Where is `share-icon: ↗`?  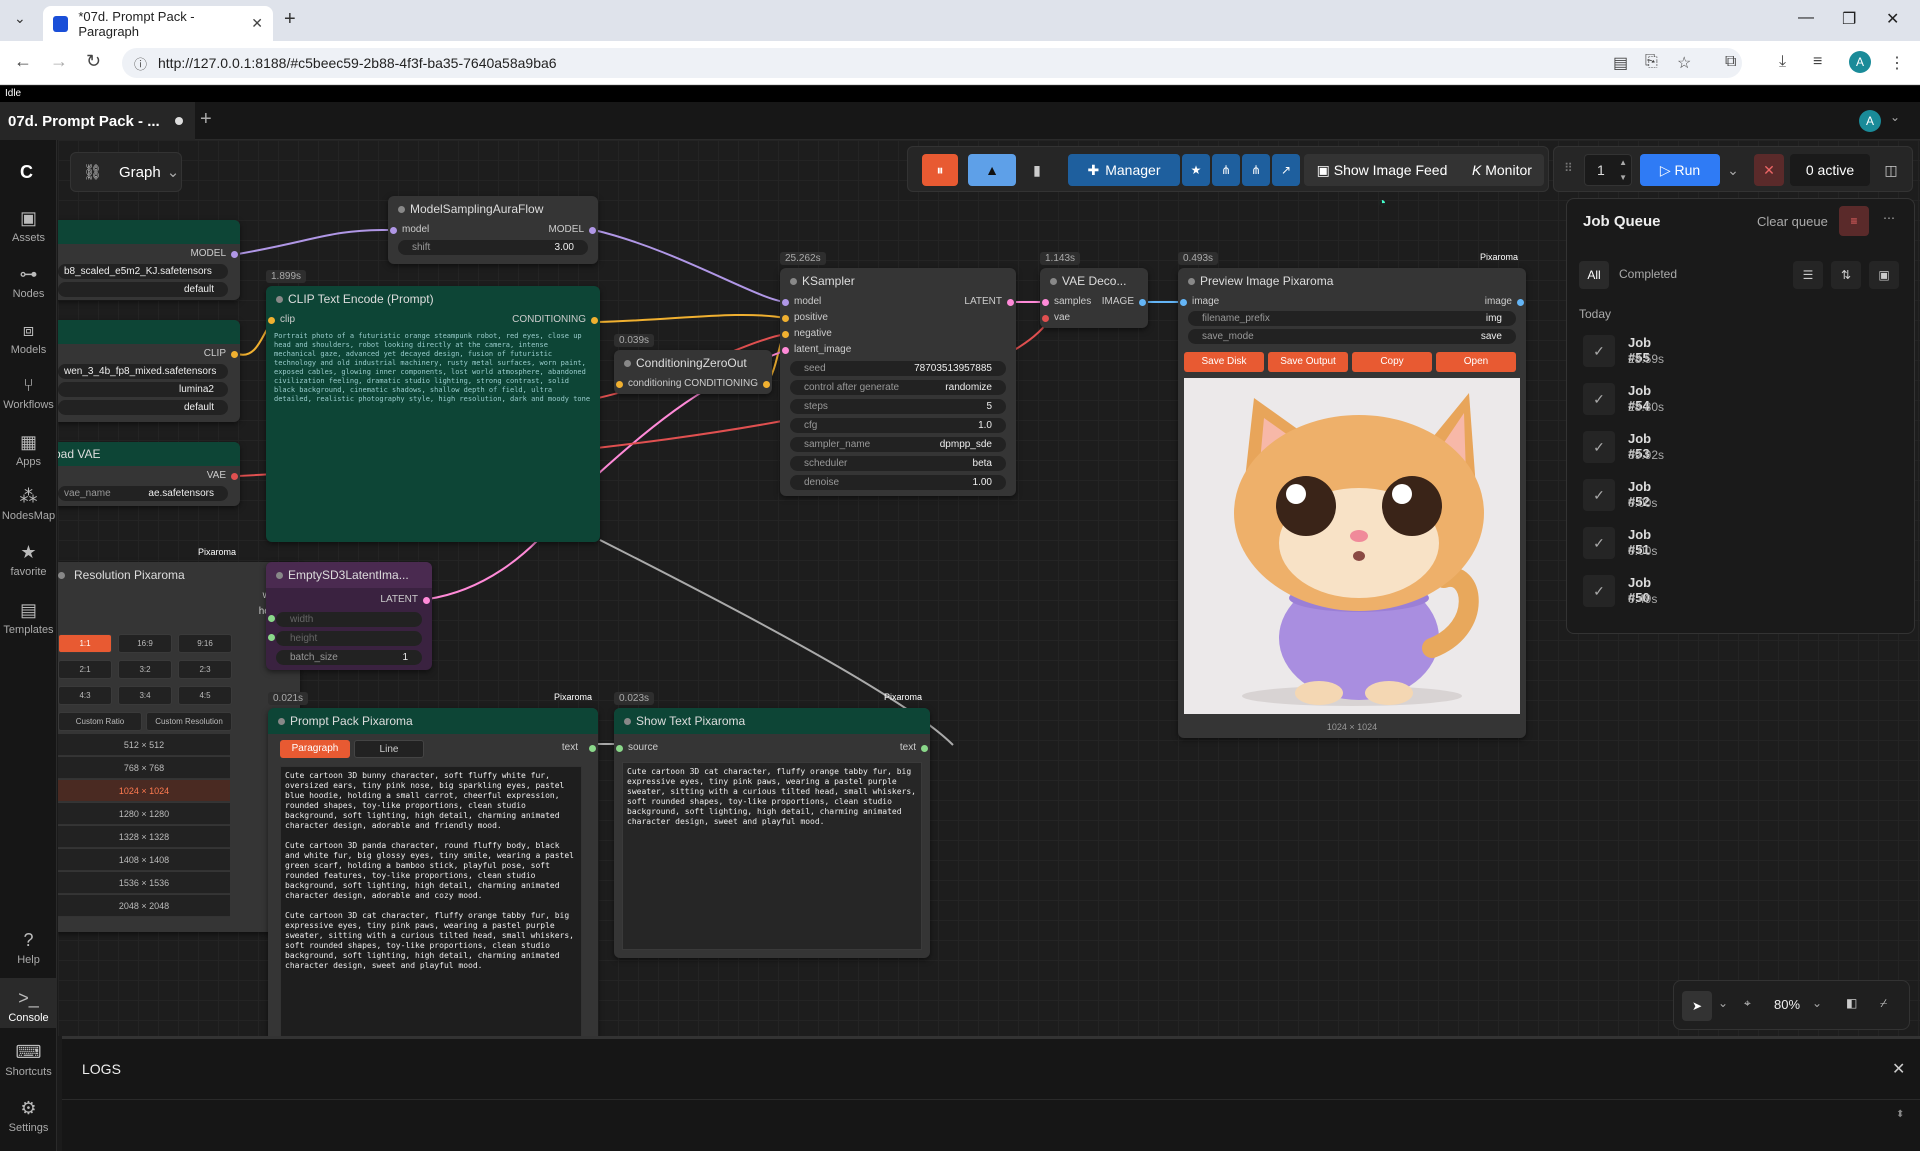
share-icon: ↗ is located at coordinates (1286, 170).